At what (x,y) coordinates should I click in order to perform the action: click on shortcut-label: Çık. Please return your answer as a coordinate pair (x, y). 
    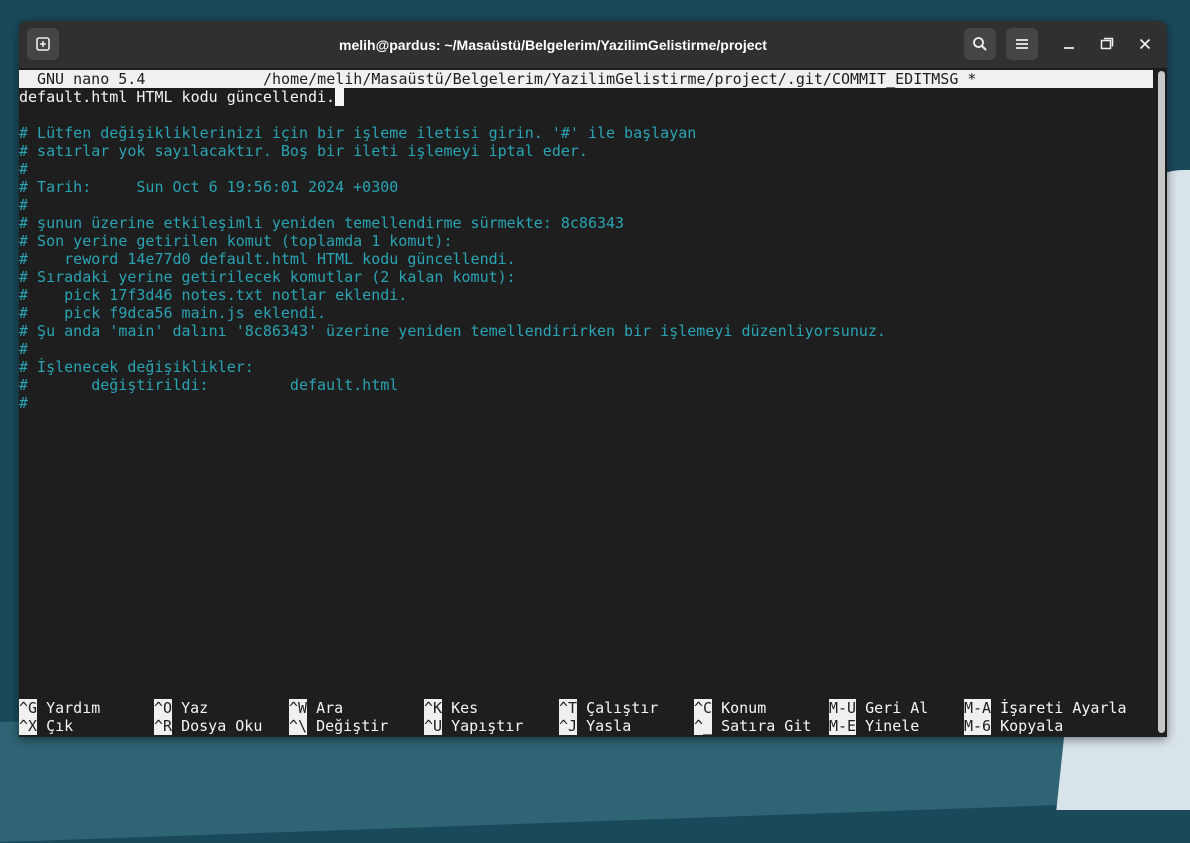
    Looking at the image, I should click on (55, 726).